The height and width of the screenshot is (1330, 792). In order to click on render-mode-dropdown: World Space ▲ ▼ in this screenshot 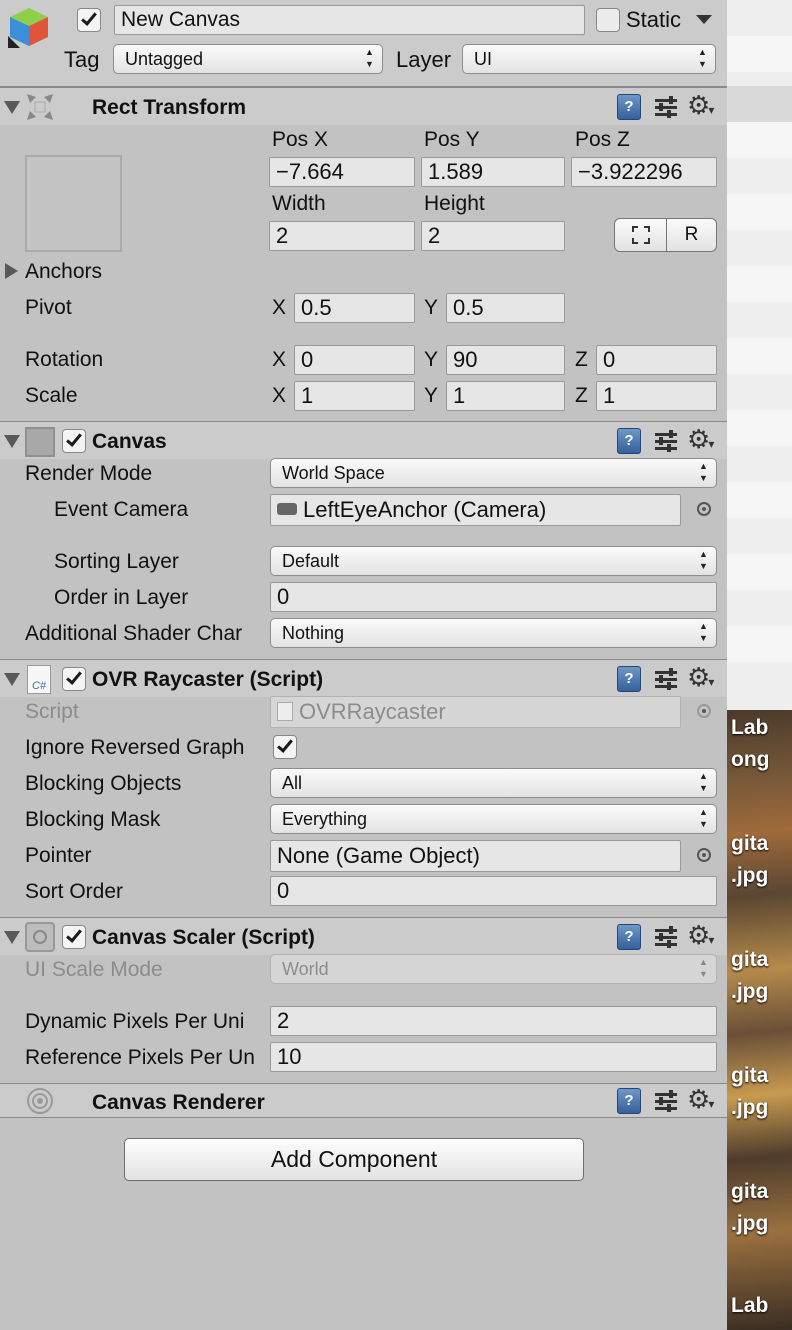, I will do `click(493, 473)`.